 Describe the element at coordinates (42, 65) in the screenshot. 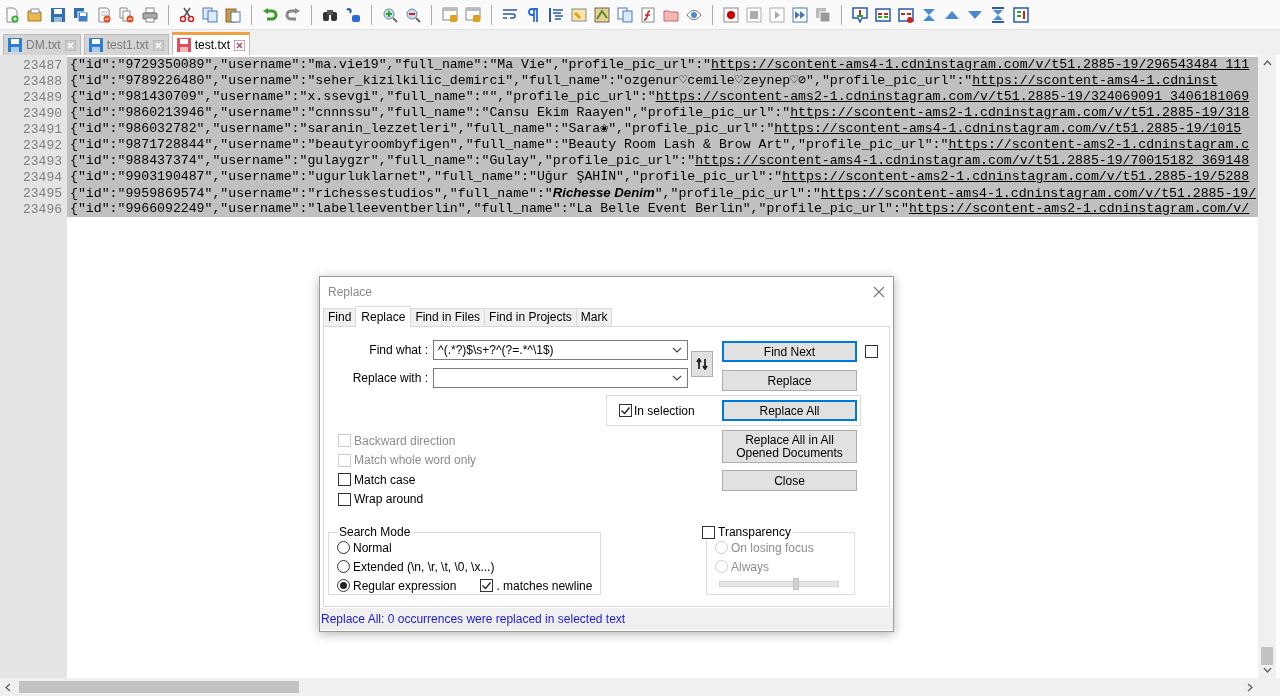

I see `line-number: 23487` at that location.